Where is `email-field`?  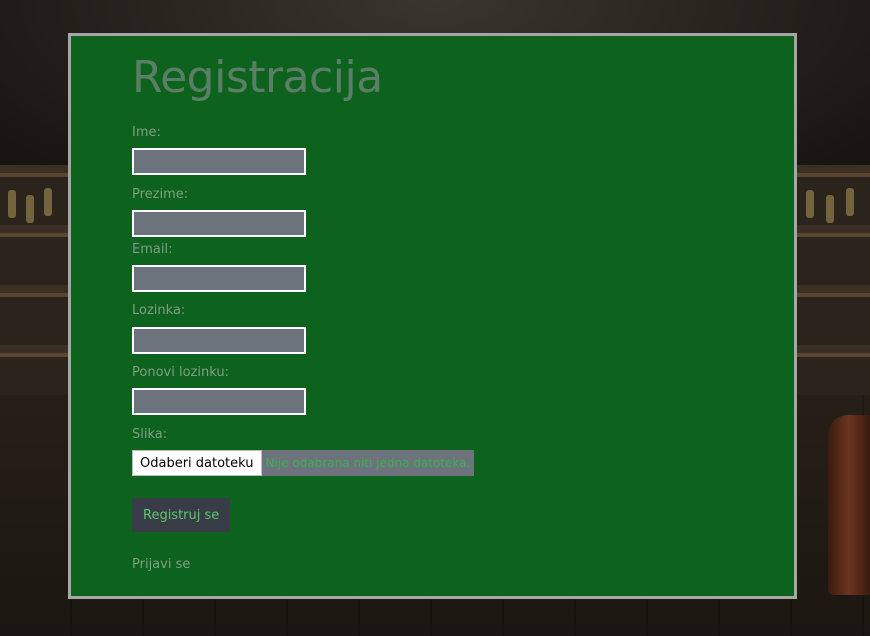 email-field is located at coordinates (219, 278).